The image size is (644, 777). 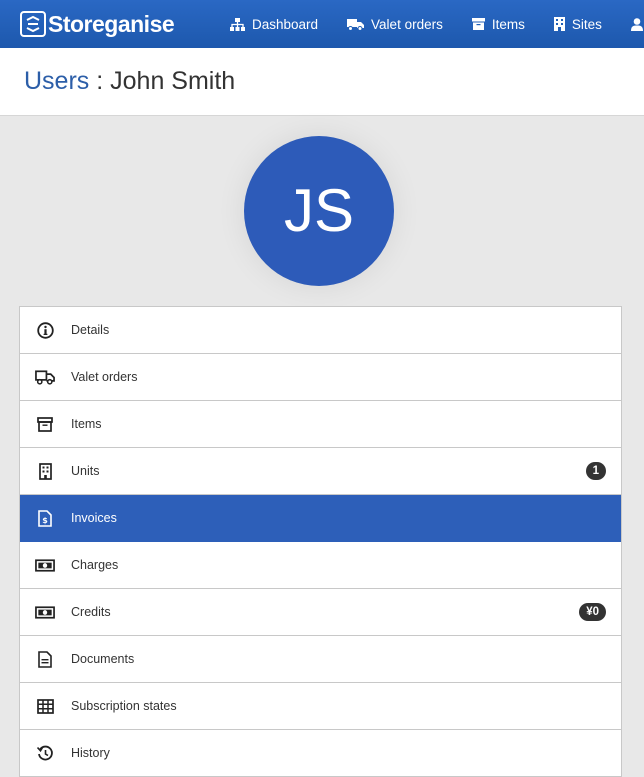 What do you see at coordinates (91, 612) in the screenshot?
I see `menu-item-label: Credits` at bounding box center [91, 612].